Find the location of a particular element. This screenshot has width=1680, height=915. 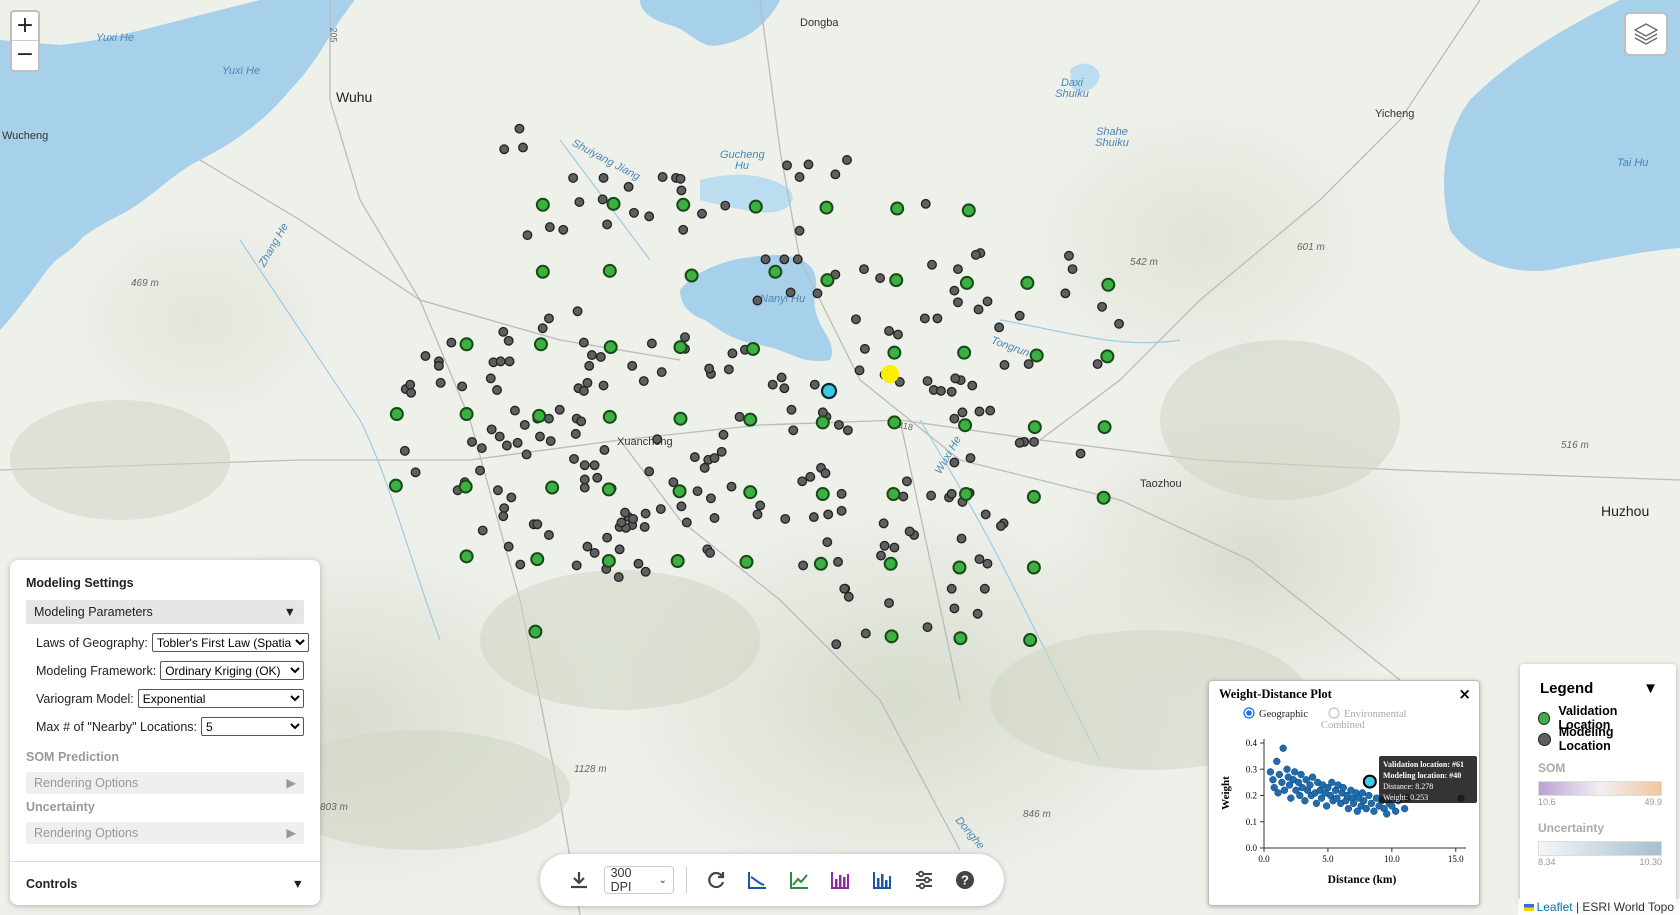

download-button is located at coordinates (579, 880).